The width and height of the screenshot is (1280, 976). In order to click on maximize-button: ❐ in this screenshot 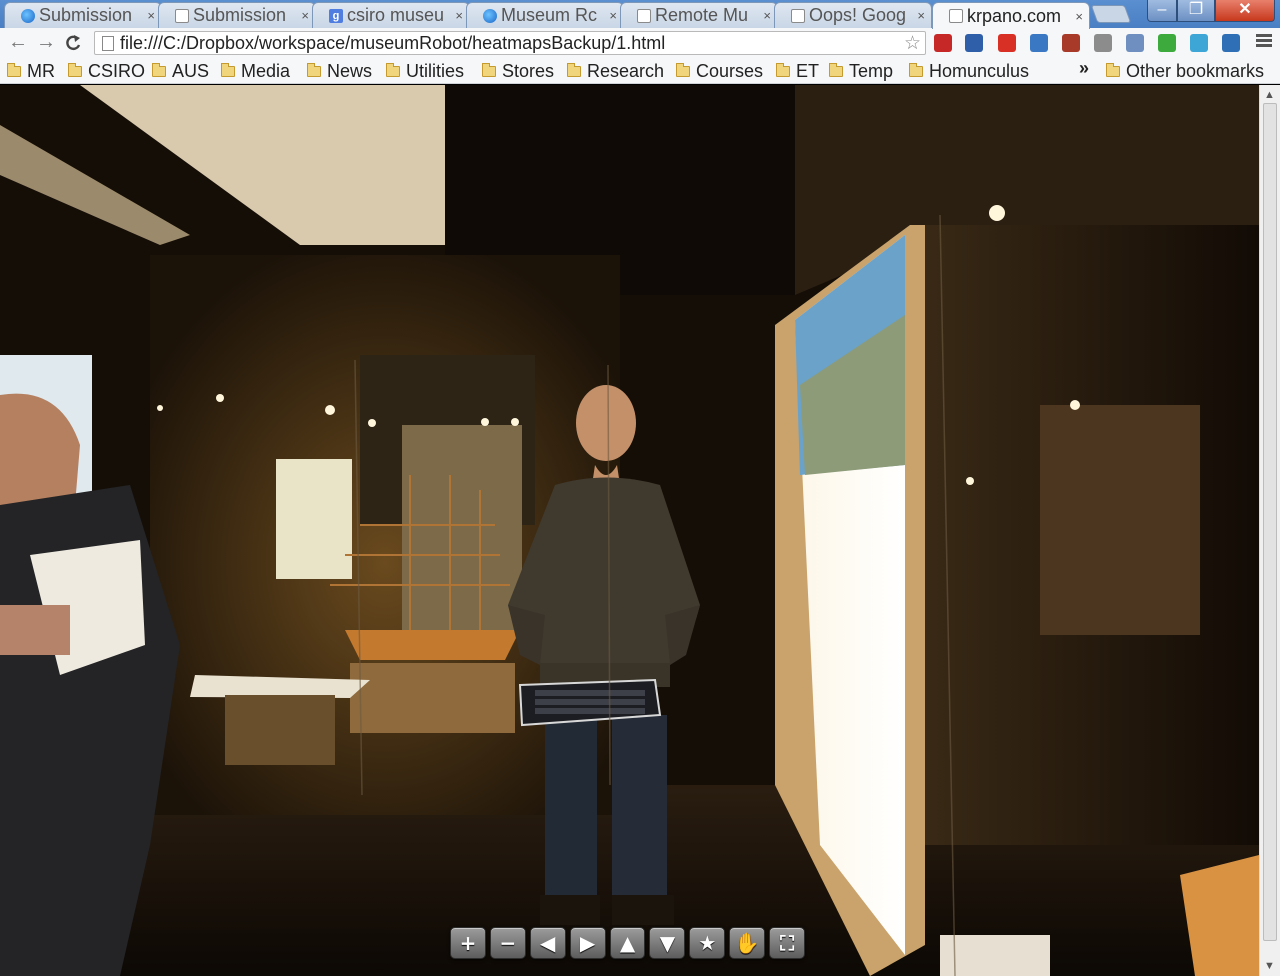, I will do `click(1196, 11)`.